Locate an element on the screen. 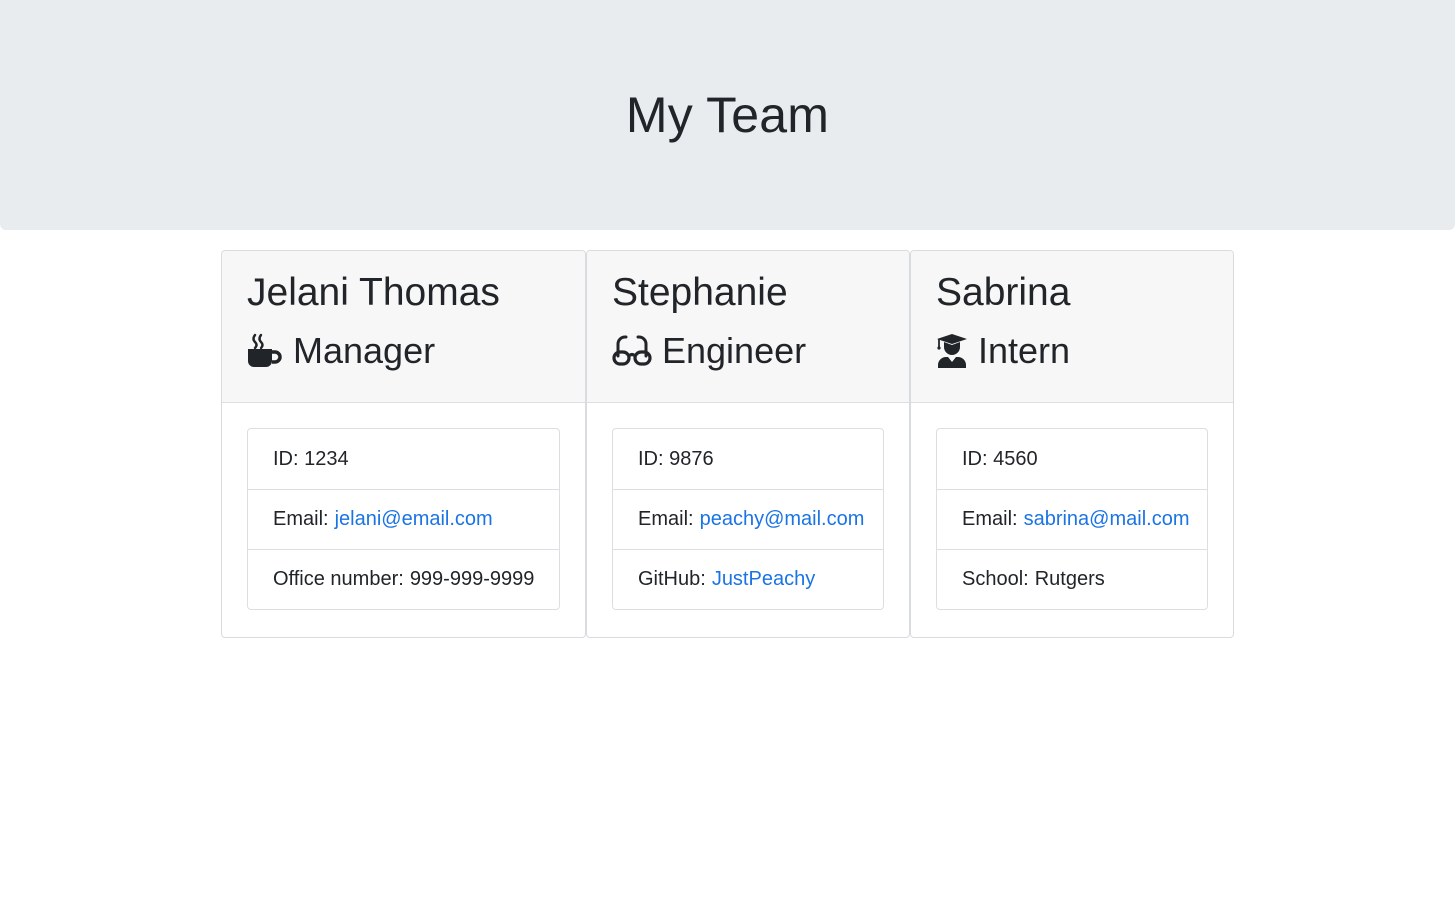 The image size is (1456, 910). coffee-mug-icon is located at coordinates (265, 351).